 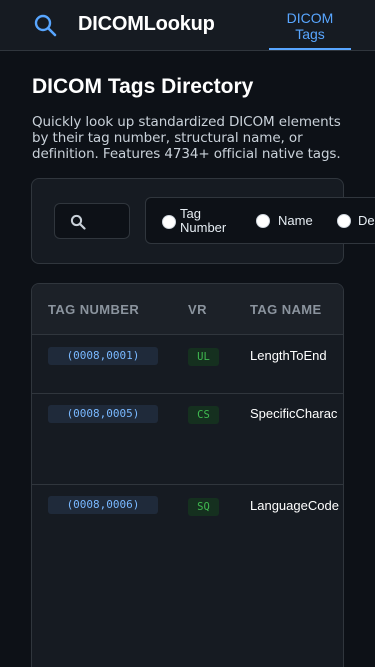 What do you see at coordinates (103, 505) in the screenshot?
I see `tag-number-badge: (0008,0006)` at bounding box center [103, 505].